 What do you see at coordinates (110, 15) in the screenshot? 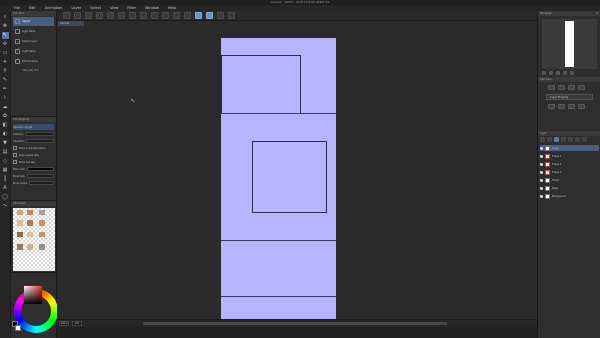
I see `redo-icon` at bounding box center [110, 15].